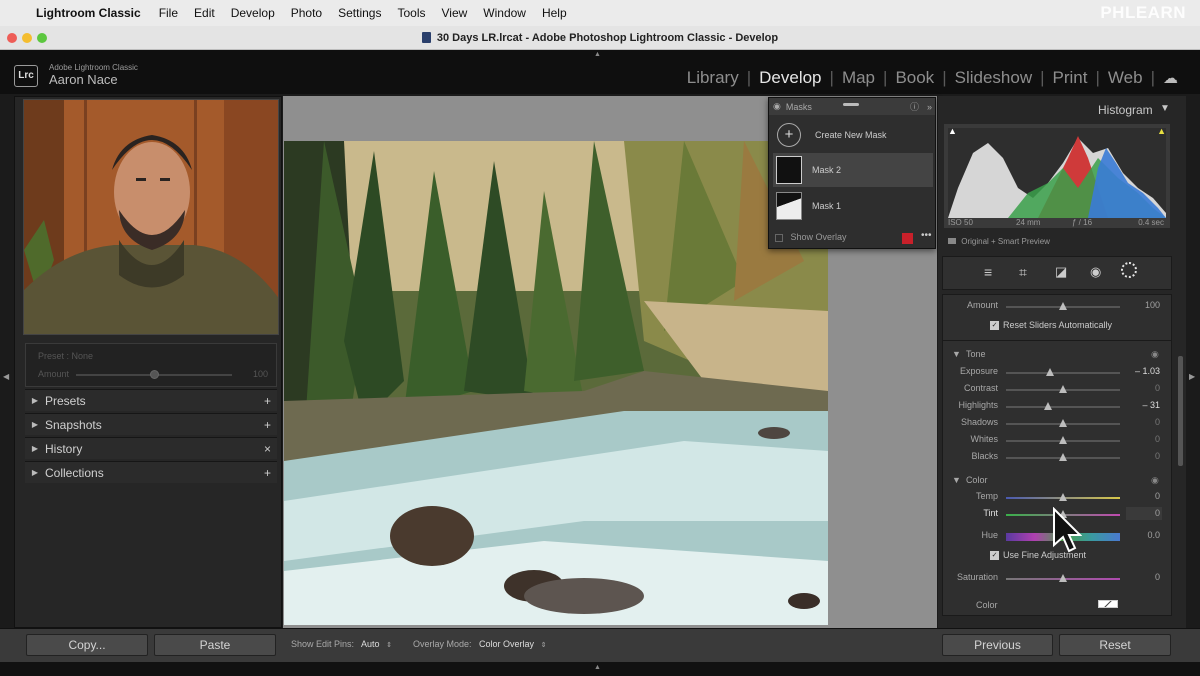  What do you see at coordinates (504, 13) in the screenshot?
I see `menu-window: Window` at bounding box center [504, 13].